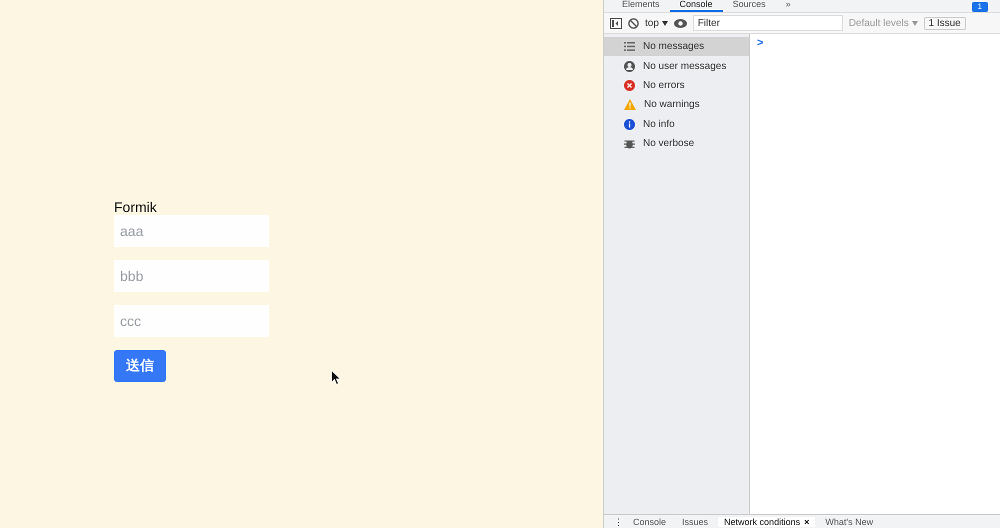  What do you see at coordinates (676, 86) in the screenshot?
I see `sidebar-item: No errors` at bounding box center [676, 86].